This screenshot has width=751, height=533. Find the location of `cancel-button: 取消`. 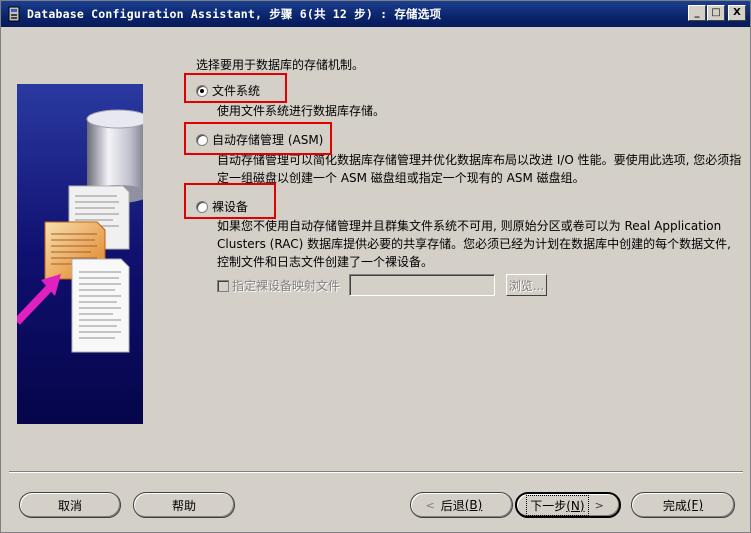

cancel-button: 取消 is located at coordinates (70, 505).